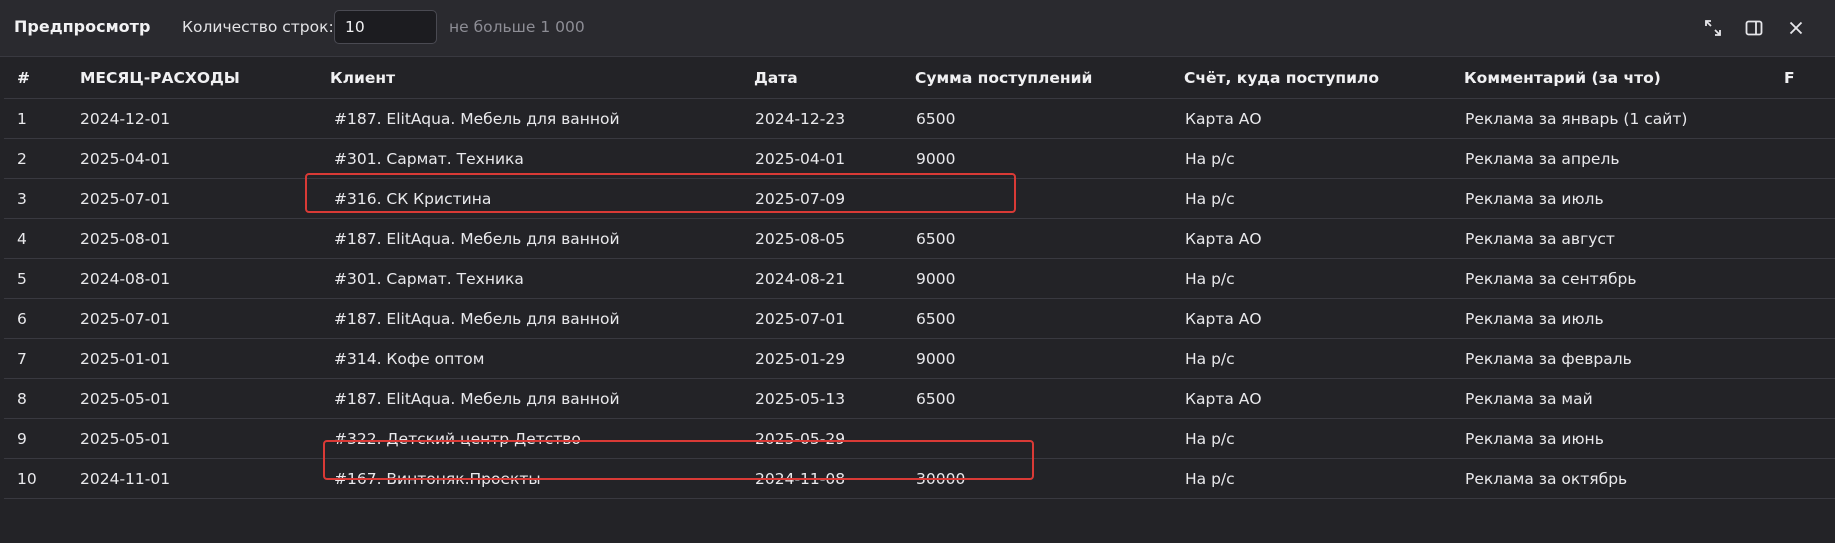  I want to click on table-cell: 1, so click(42, 118).